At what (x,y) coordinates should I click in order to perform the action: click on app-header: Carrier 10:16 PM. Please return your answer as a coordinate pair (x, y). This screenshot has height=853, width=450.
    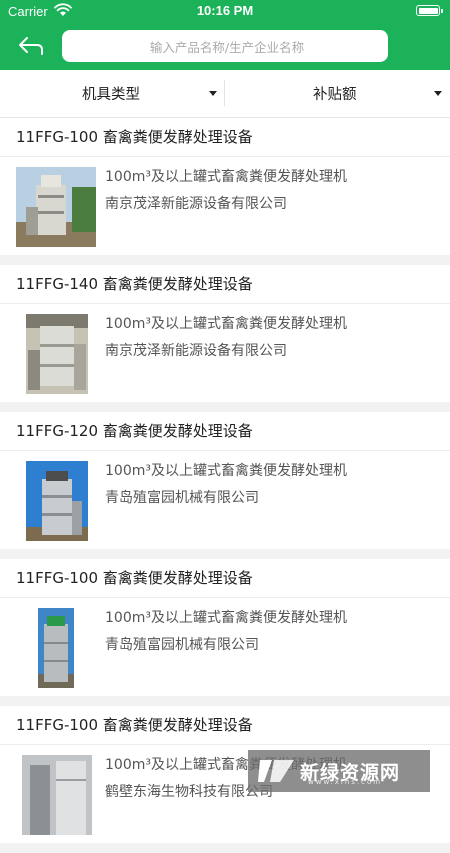
    Looking at the image, I should click on (225, 35).